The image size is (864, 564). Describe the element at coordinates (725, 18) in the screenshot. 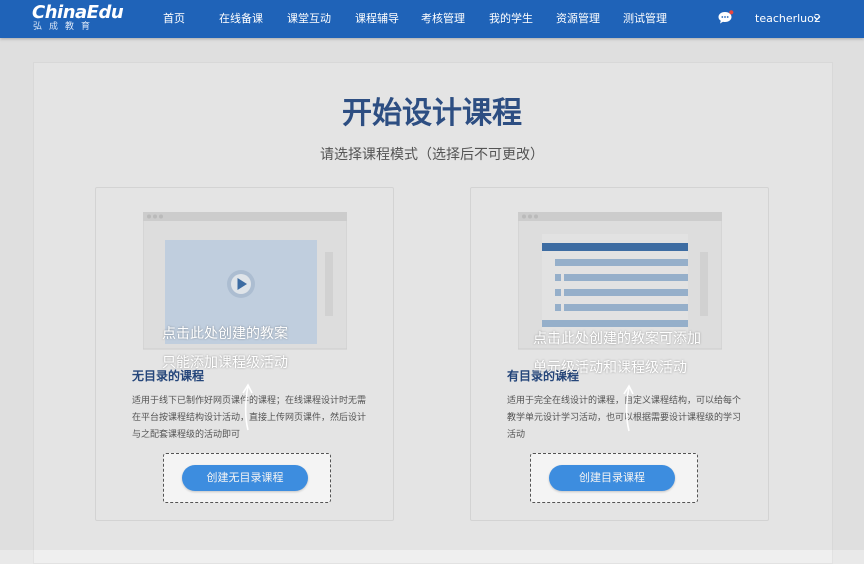

I see `chat-bubble-icon` at that location.